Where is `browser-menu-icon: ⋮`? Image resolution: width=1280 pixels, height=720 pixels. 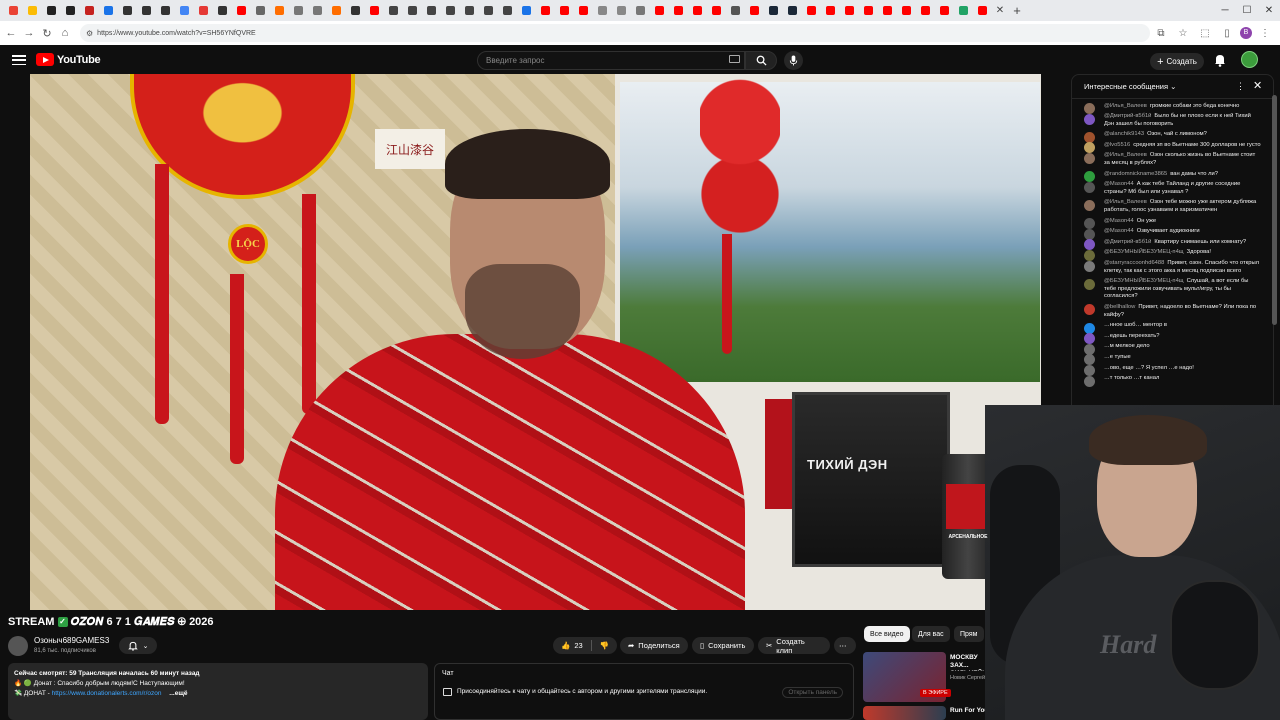 browser-menu-icon: ⋮ is located at coordinates (1265, 33).